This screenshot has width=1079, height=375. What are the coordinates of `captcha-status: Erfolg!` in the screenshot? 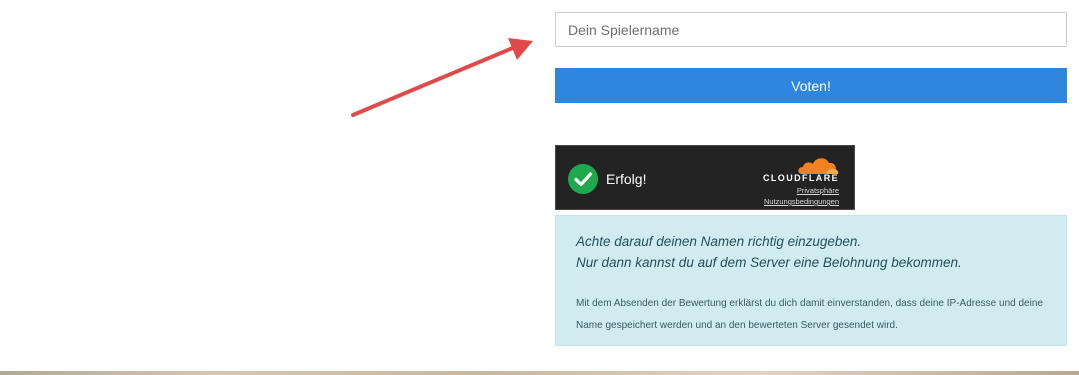 It's located at (626, 179).